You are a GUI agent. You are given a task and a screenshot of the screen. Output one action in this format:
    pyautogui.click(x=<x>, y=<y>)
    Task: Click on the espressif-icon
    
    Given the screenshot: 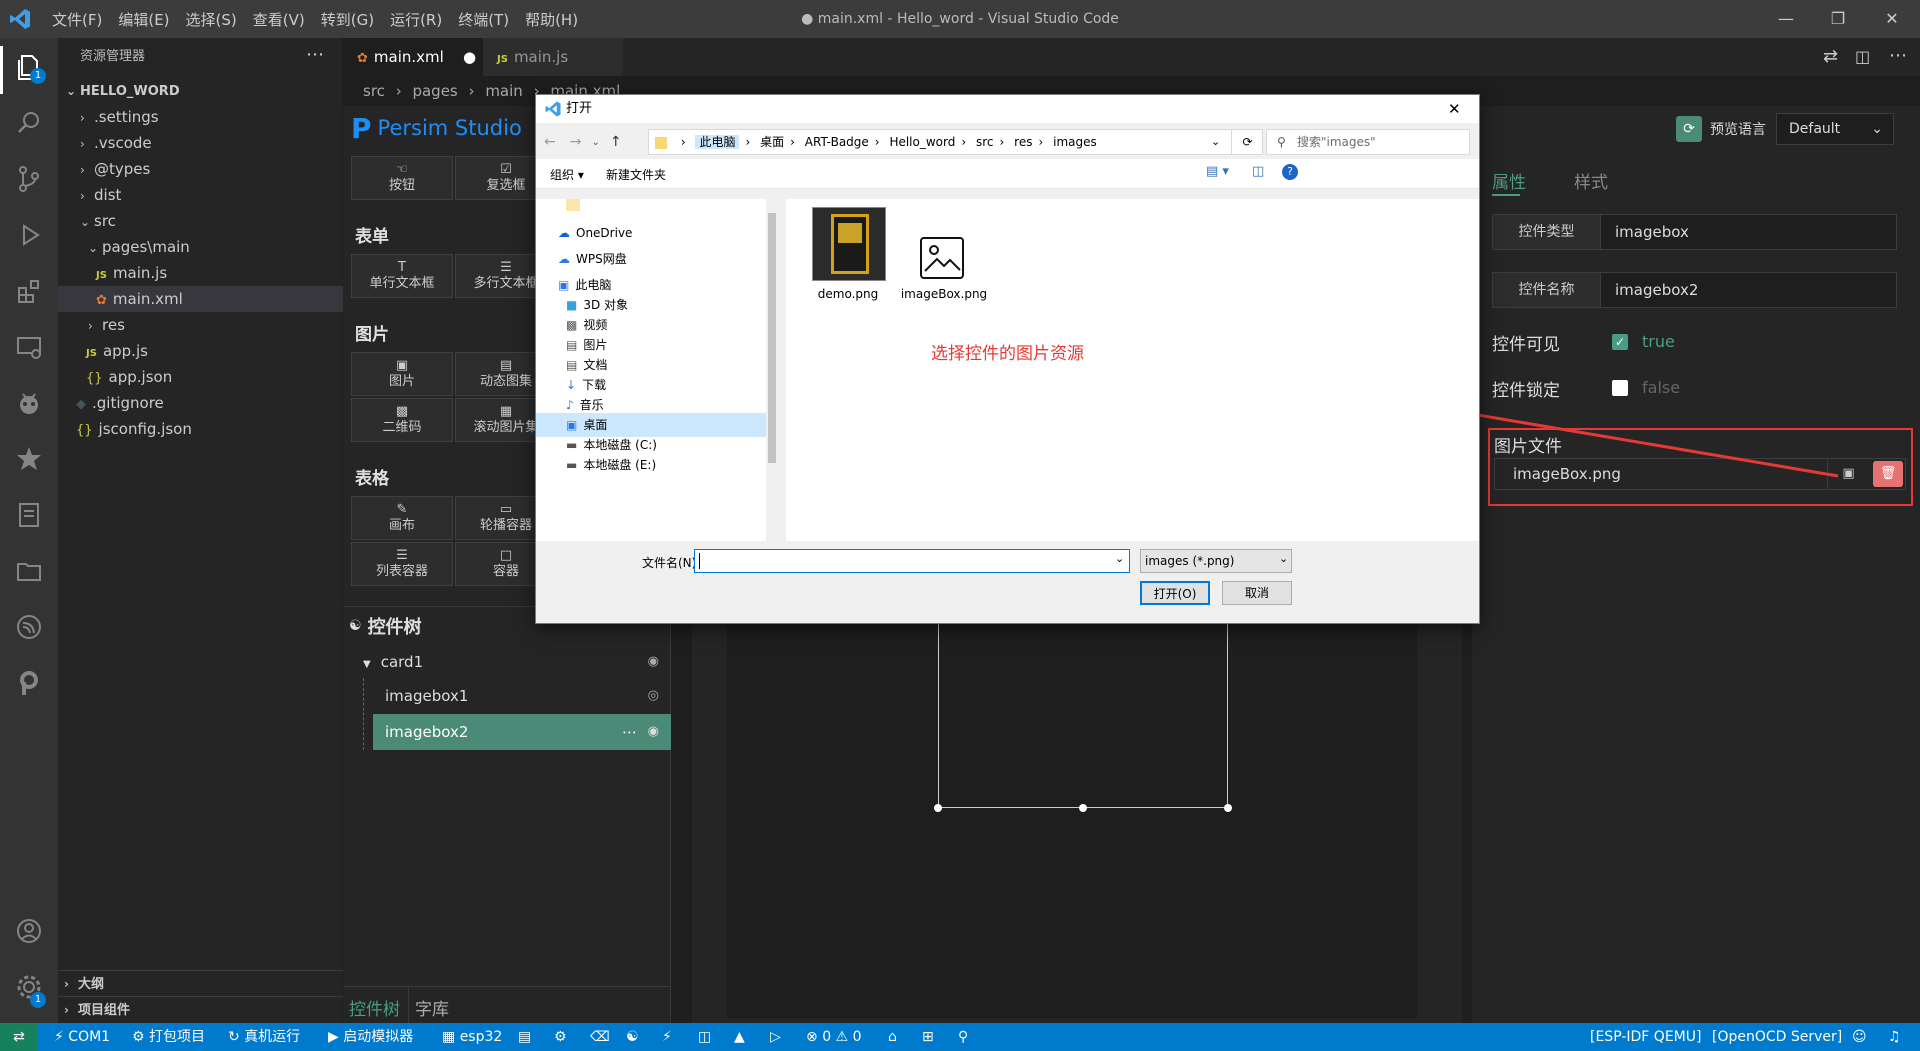 What is the action you would take?
    pyautogui.click(x=29, y=627)
    